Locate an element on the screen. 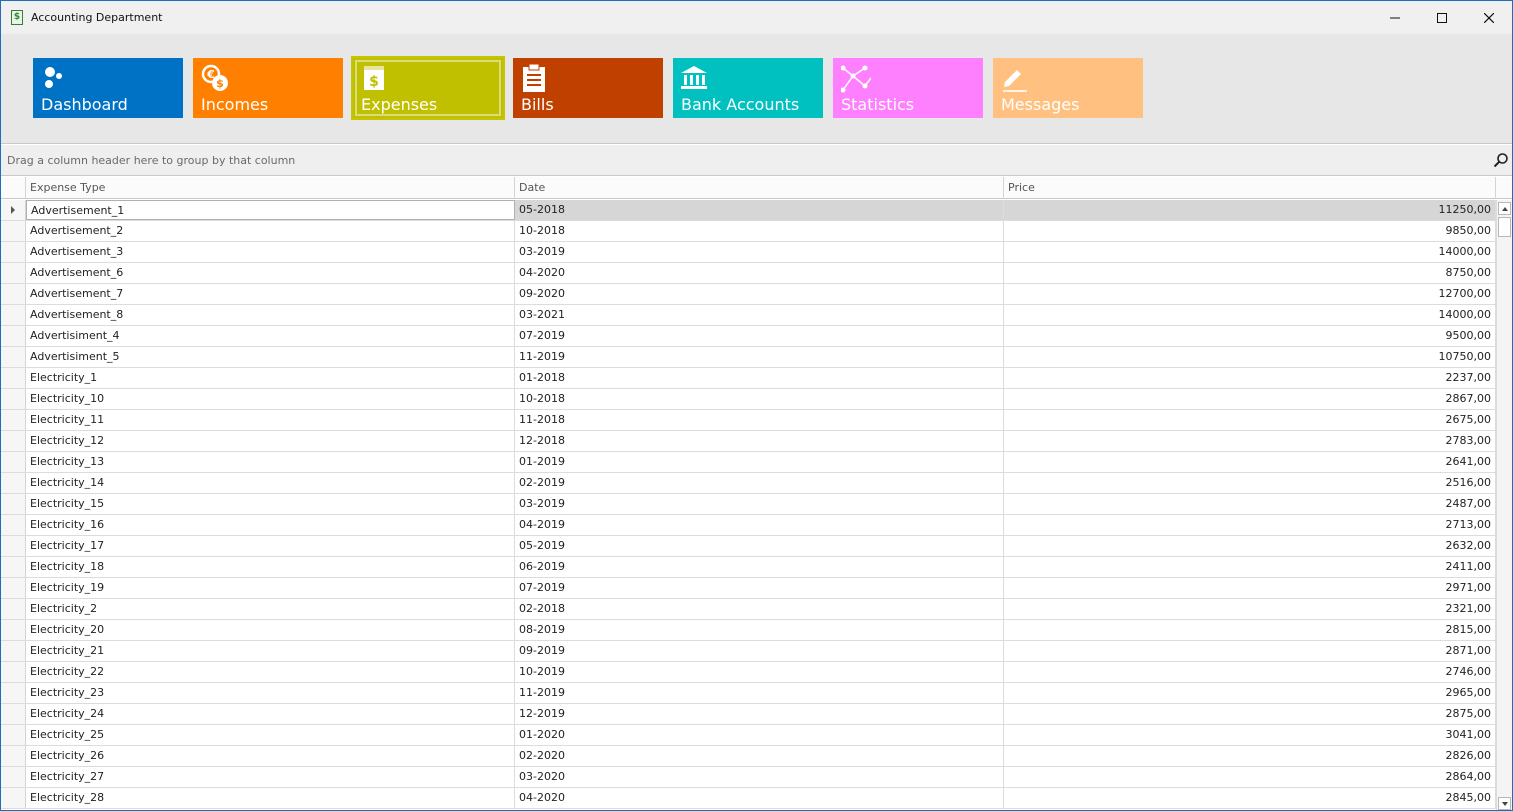 This screenshot has width=1513, height=811. cell-expense-type: Electricity_12 is located at coordinates (270, 441).